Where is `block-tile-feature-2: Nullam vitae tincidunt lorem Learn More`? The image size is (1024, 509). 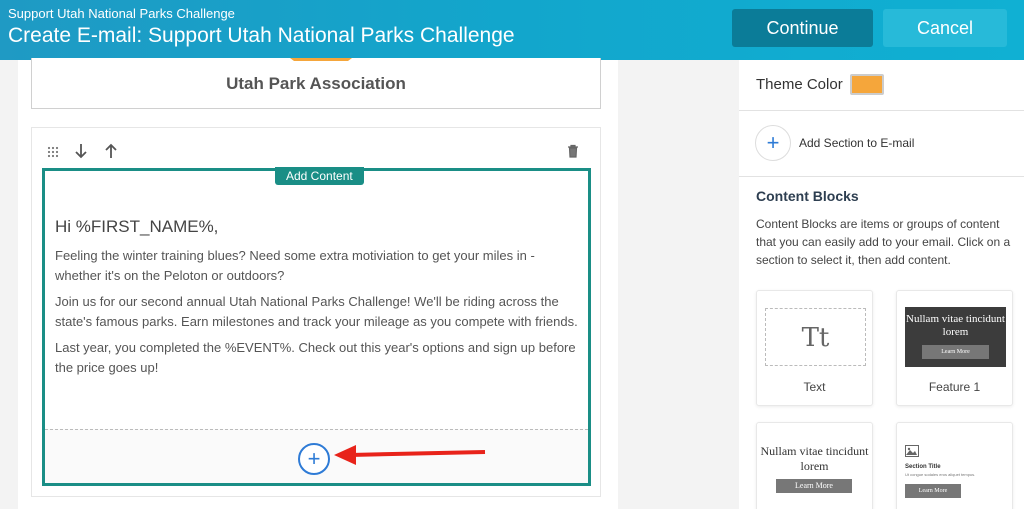 block-tile-feature-2: Nullam vitae tincidunt lorem Learn More is located at coordinates (814, 465).